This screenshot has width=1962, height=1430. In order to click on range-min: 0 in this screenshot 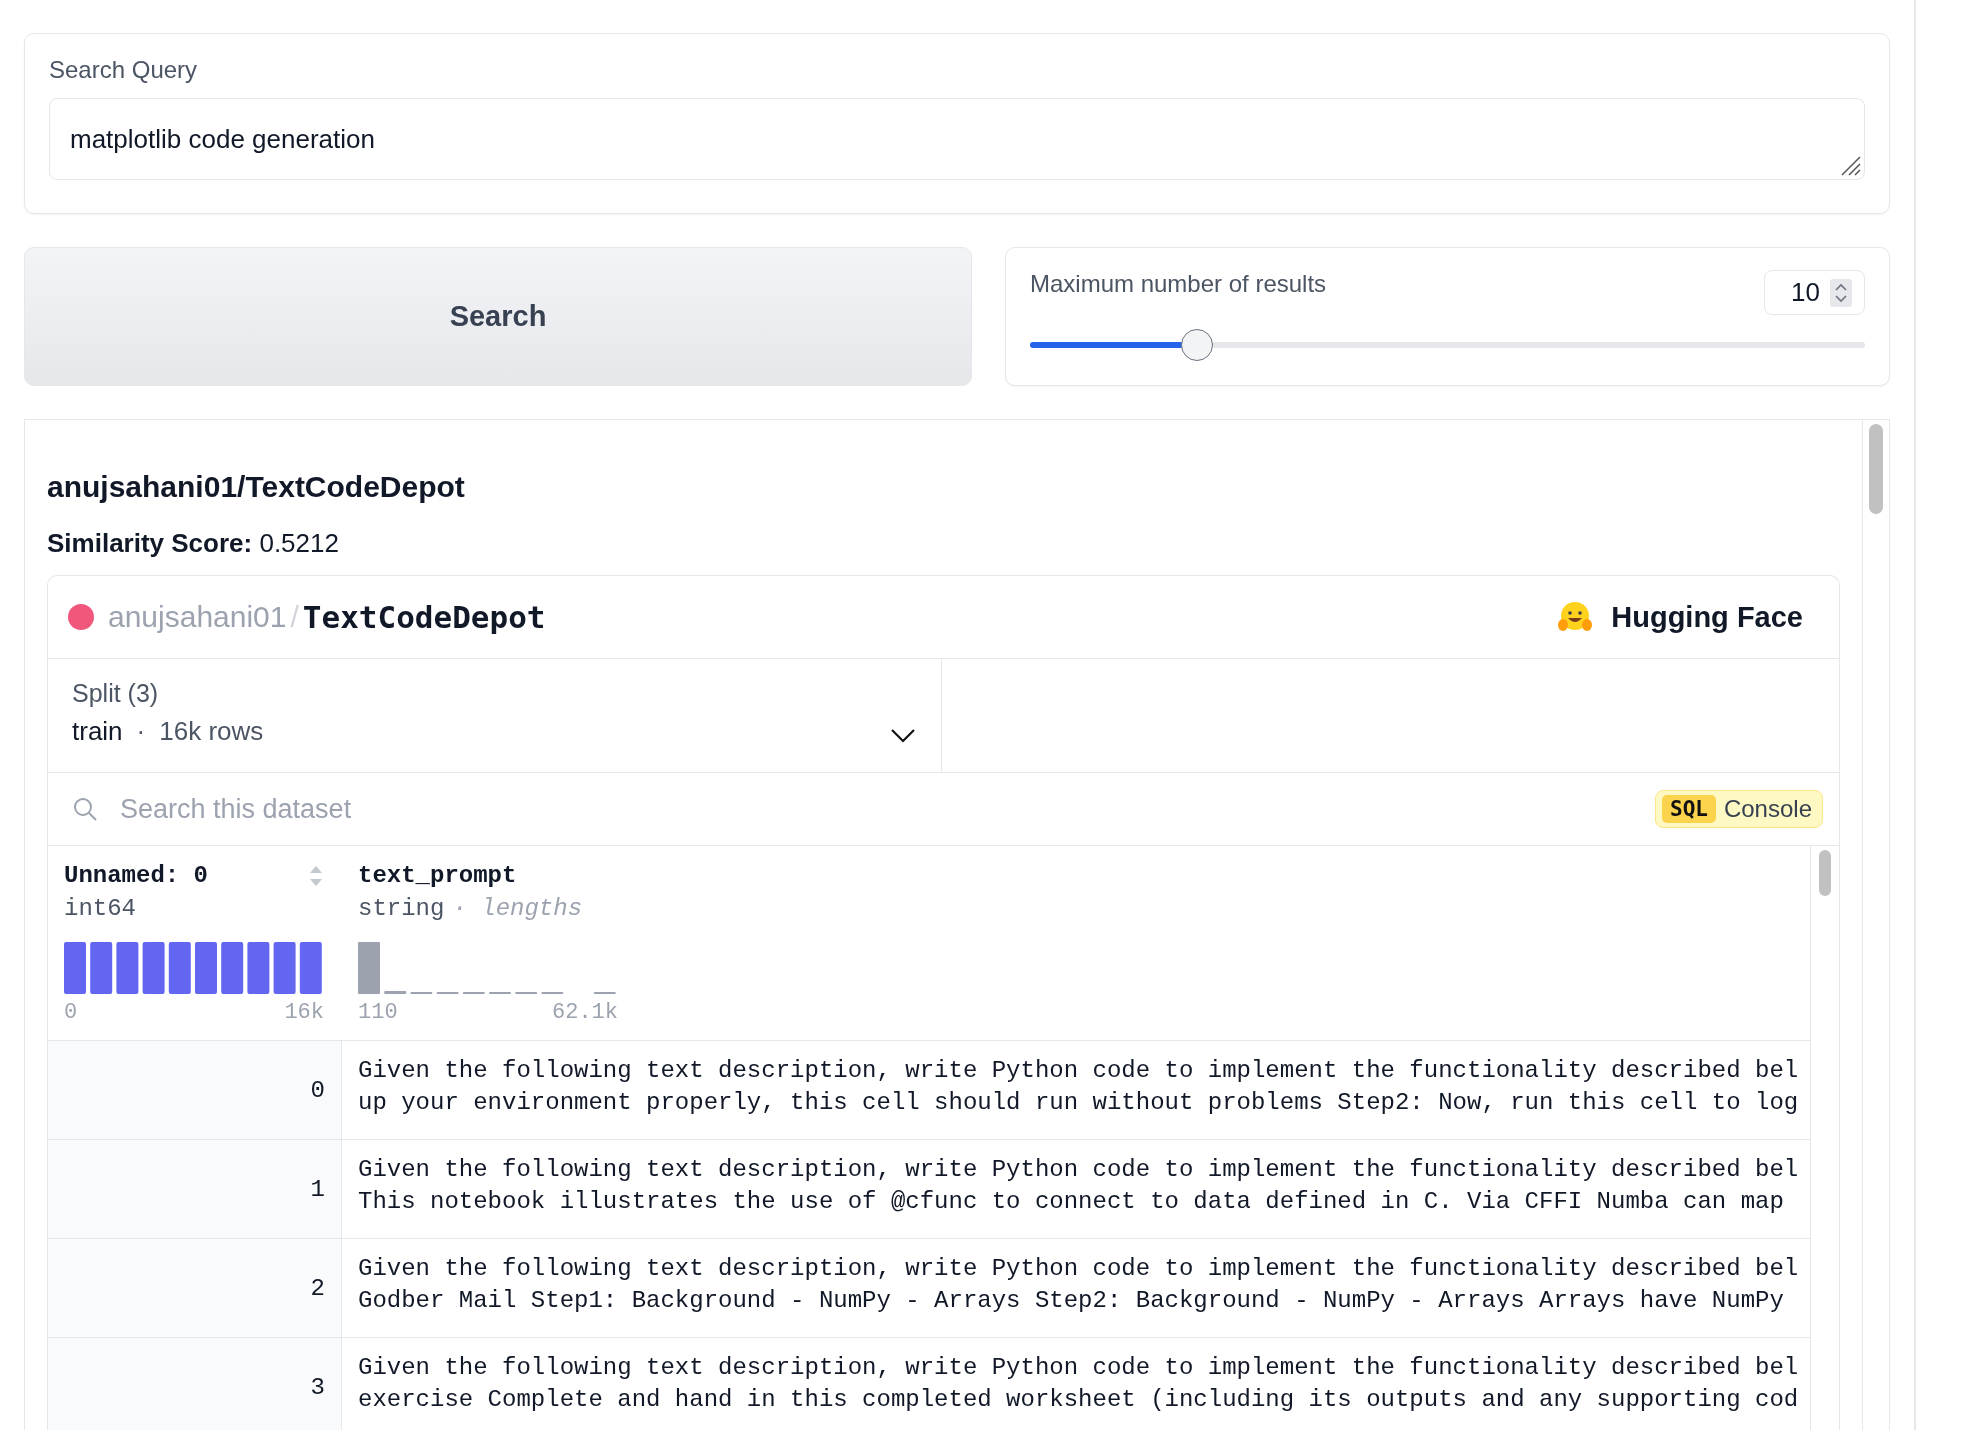, I will do `click(71, 1012)`.